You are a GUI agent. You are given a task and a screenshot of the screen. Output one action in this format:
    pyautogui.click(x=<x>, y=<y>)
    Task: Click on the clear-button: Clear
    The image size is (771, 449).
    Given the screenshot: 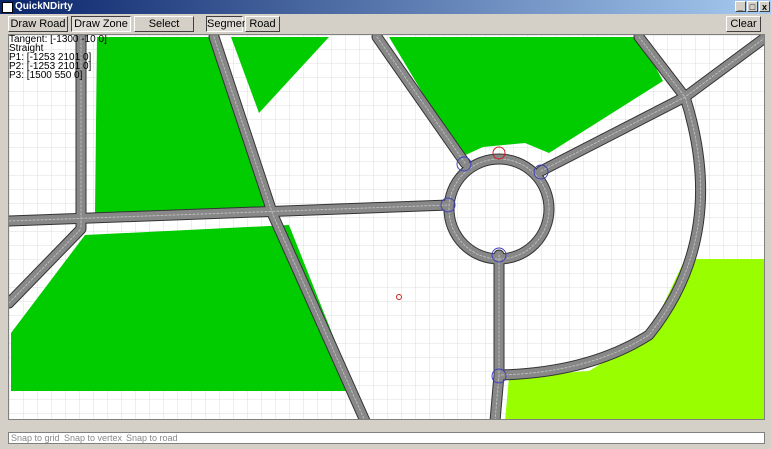 What is the action you would take?
    pyautogui.click(x=743, y=24)
    